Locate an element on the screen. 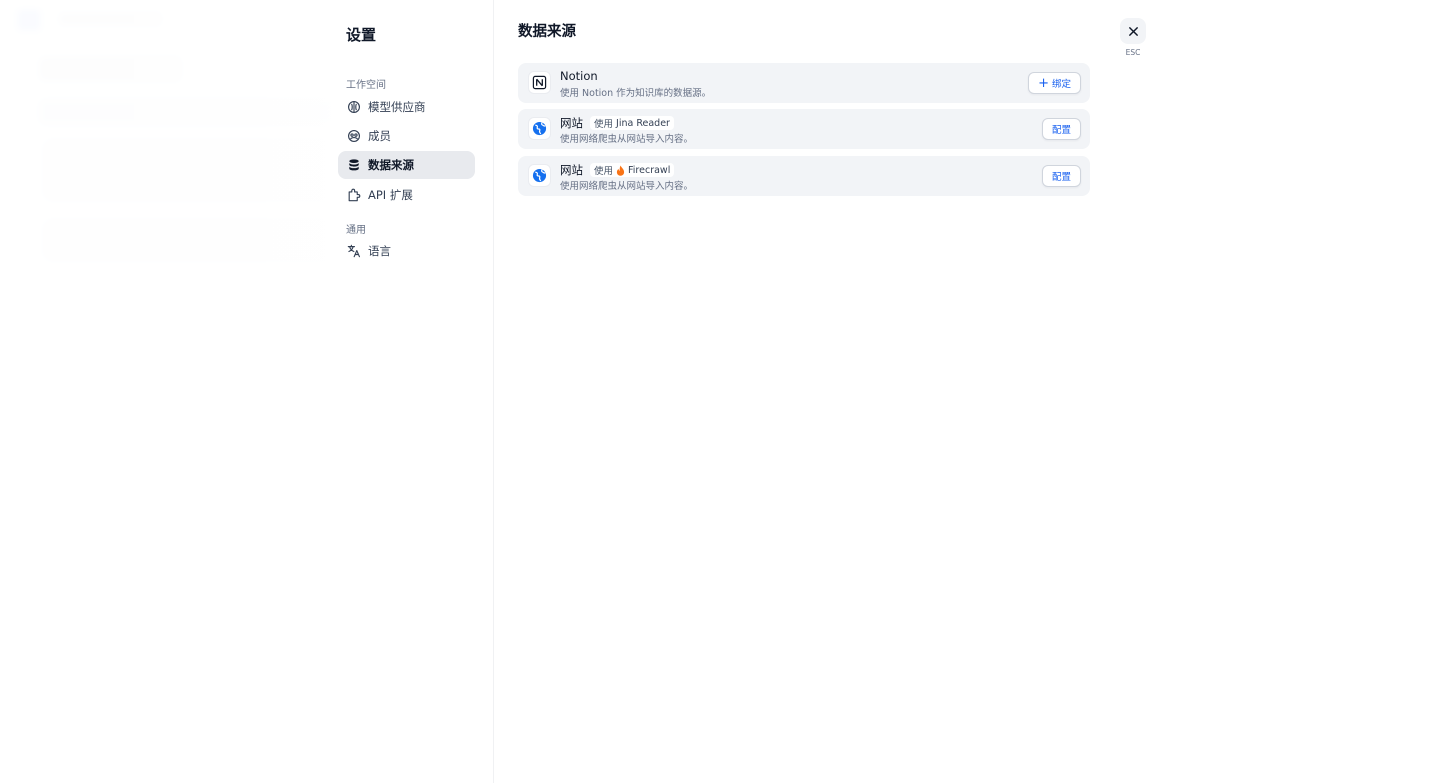 This screenshot has height=783, width=1440. nav-item-api-extension: API 扩展 is located at coordinates (406, 195).